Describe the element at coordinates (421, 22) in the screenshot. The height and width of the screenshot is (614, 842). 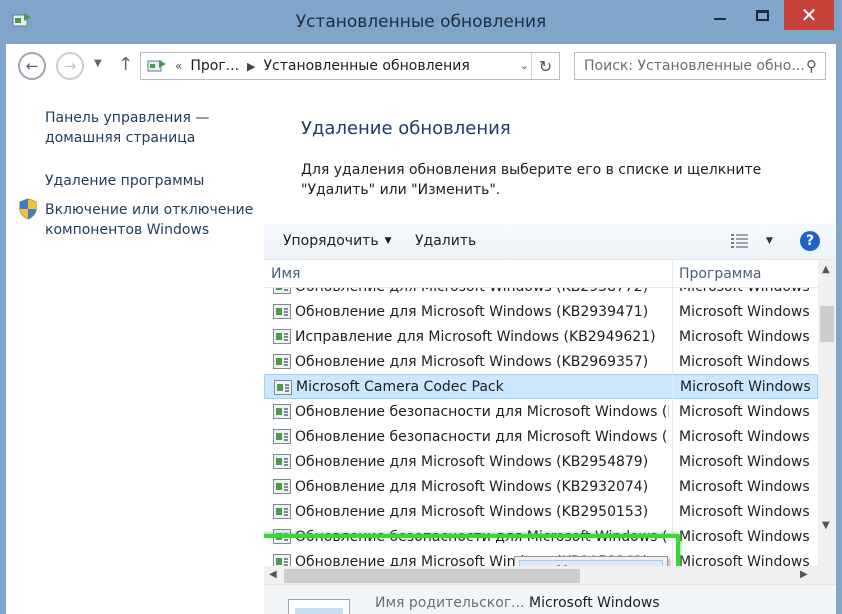
I see `title-bar: Установленные обновления ✕` at that location.